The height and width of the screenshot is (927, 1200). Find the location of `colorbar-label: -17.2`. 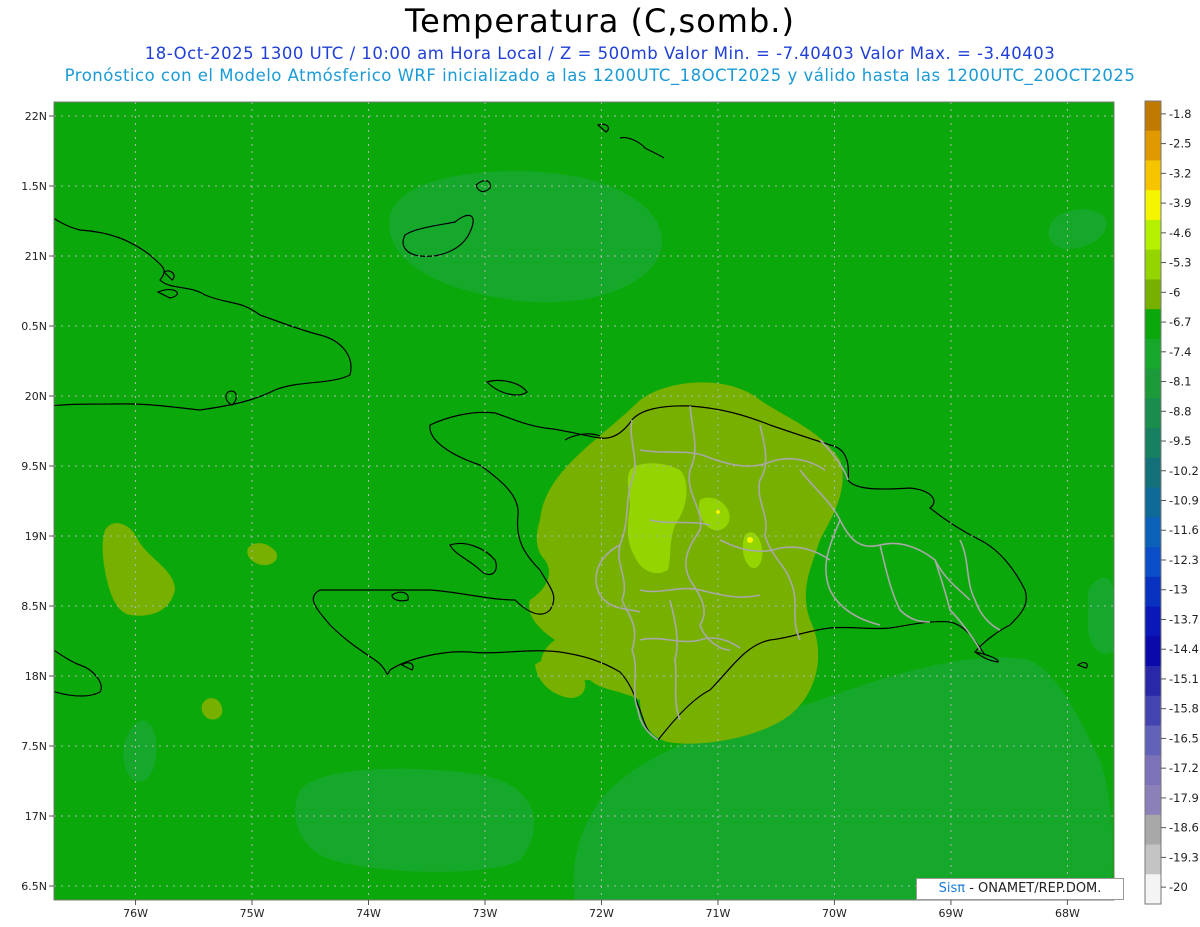

colorbar-label: -17.2 is located at coordinates (1184, 768).